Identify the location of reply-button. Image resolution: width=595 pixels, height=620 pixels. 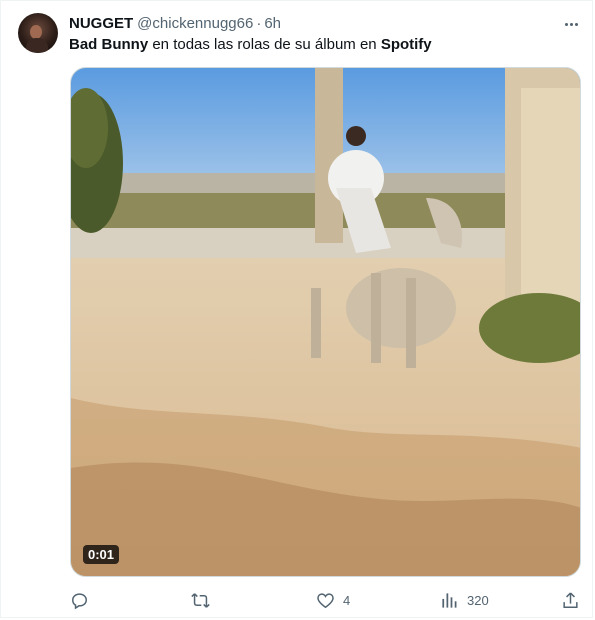
(83, 600).